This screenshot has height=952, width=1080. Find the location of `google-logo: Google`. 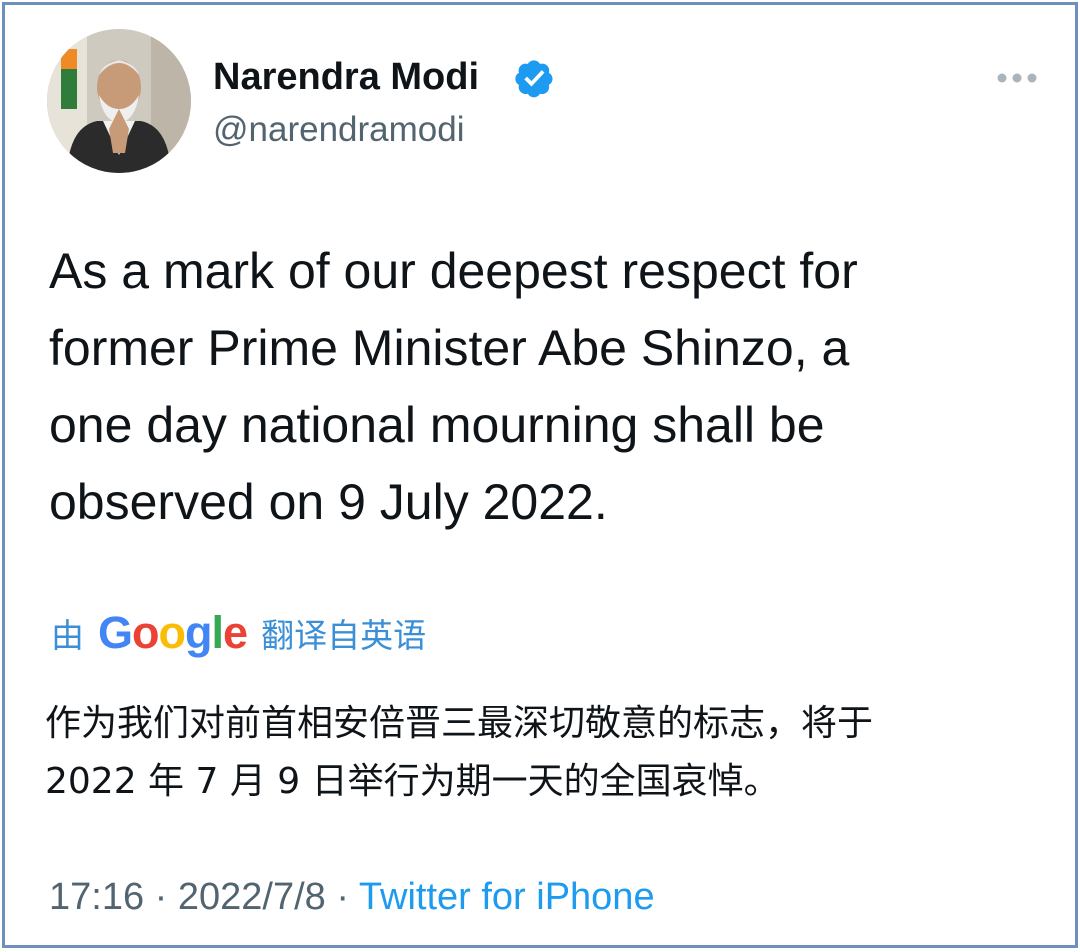

google-logo: Google is located at coordinates (173, 632).